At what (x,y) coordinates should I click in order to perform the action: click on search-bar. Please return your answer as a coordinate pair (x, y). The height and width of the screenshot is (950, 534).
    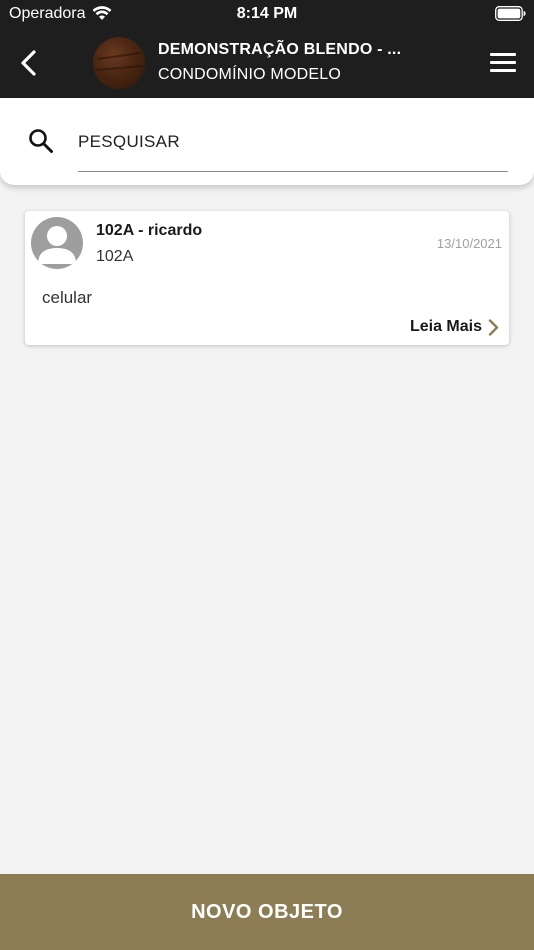
    Looking at the image, I should click on (267, 141).